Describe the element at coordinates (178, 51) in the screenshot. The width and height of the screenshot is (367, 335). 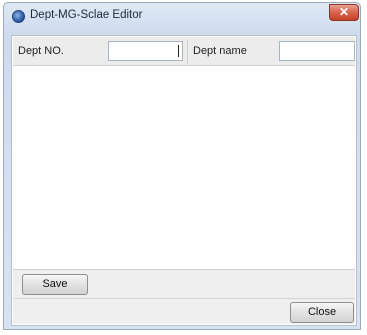
I see `text-cursor` at that location.